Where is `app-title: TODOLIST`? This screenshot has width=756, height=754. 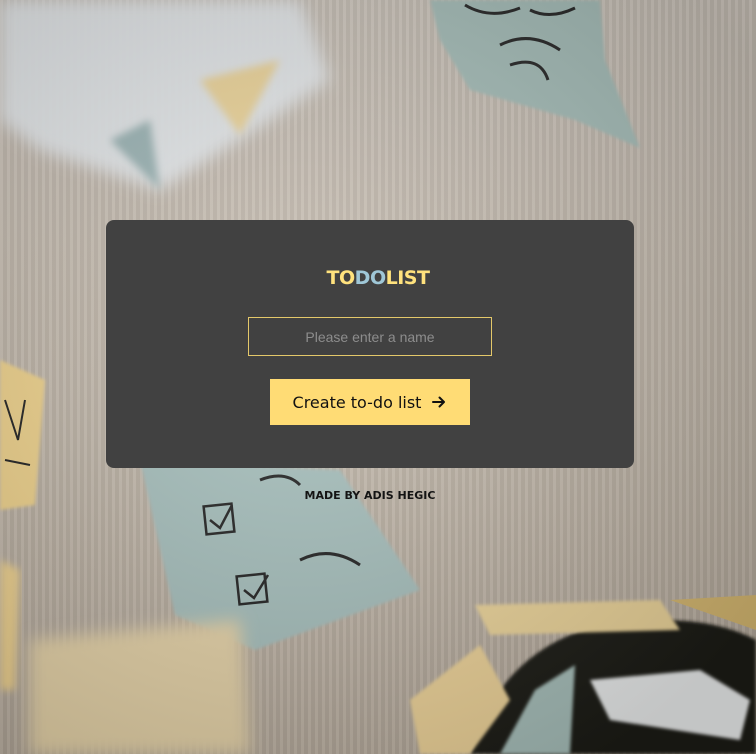
app-title: TODOLIST is located at coordinates (378, 278).